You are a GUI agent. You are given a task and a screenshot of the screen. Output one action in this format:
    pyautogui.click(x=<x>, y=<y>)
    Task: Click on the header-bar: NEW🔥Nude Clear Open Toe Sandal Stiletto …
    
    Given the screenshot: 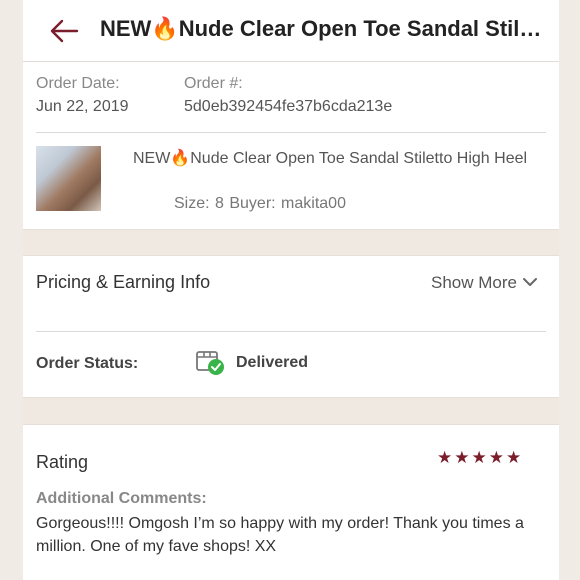 What is the action you would take?
    pyautogui.click(x=291, y=31)
    